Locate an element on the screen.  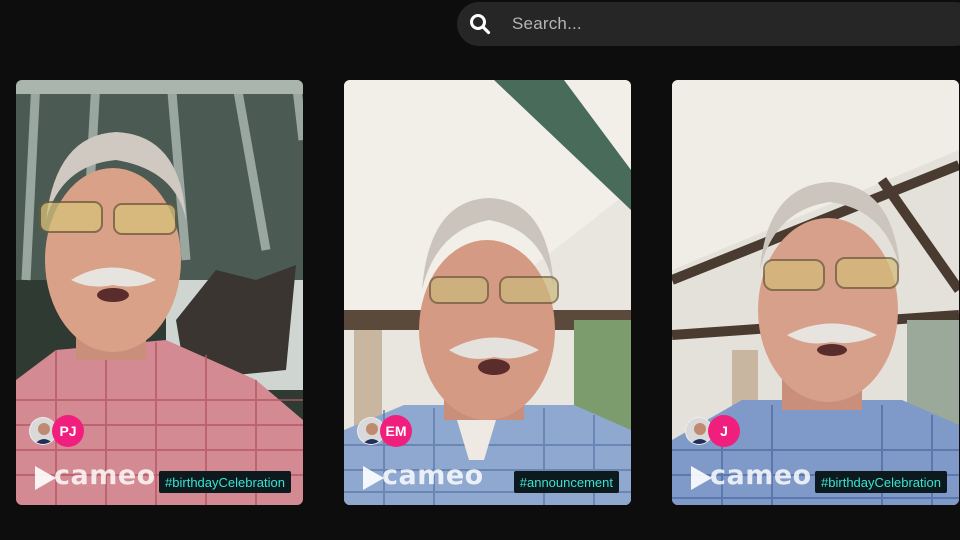
creator-badges: EM is located at coordinates (384, 431).